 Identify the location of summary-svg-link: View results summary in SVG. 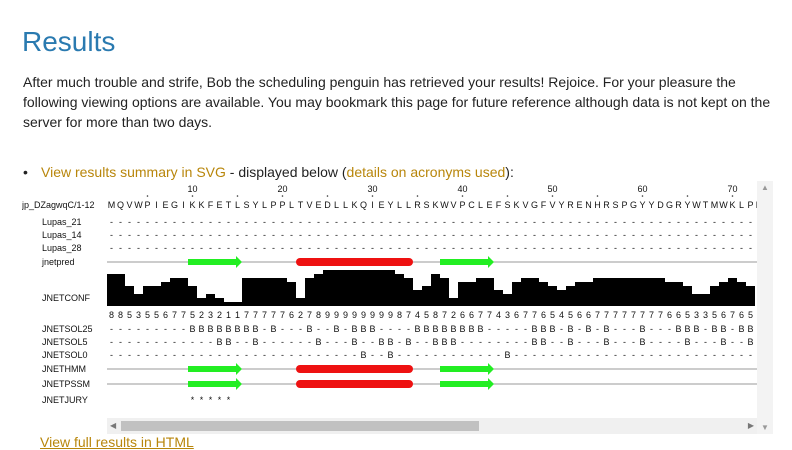
(133, 172).